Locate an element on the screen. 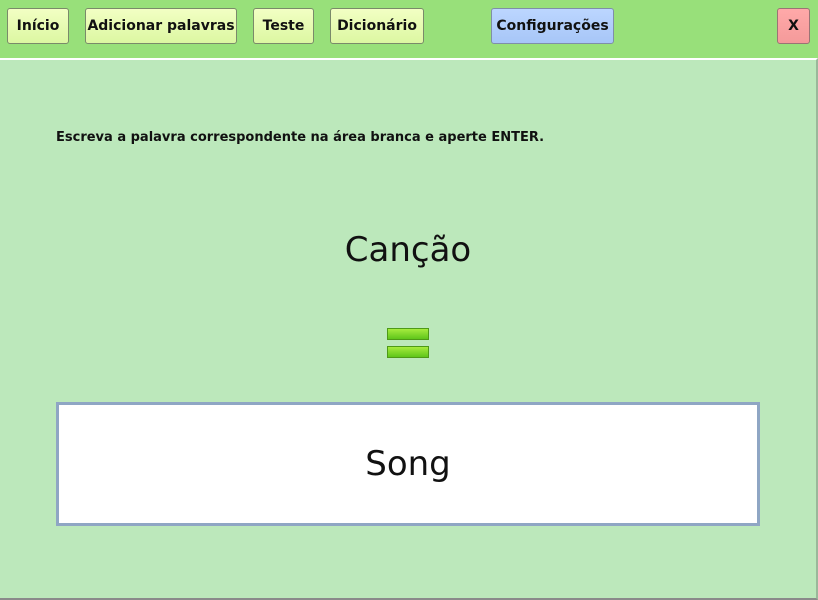 Image resolution: width=818 pixels, height=600 pixels. prompt-word: Canção is located at coordinates (408, 250).